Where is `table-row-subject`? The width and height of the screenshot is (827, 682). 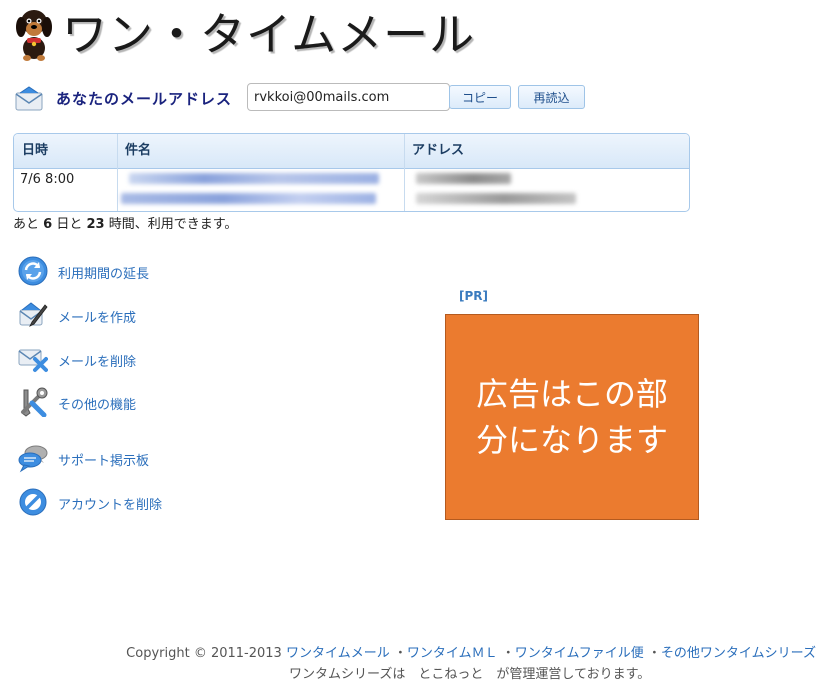
table-row-subject is located at coordinates (260, 189).